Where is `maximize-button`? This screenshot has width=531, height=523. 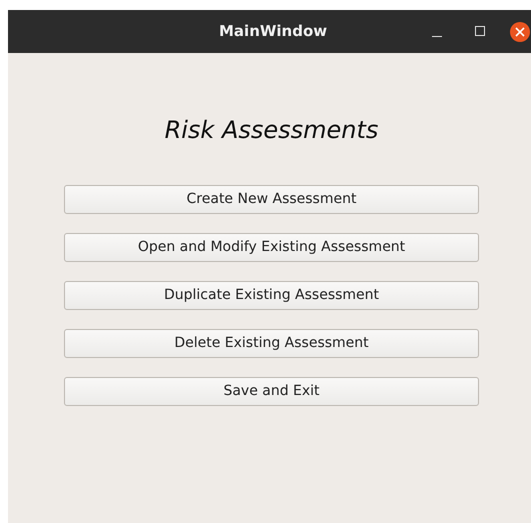
maximize-button is located at coordinates (480, 31).